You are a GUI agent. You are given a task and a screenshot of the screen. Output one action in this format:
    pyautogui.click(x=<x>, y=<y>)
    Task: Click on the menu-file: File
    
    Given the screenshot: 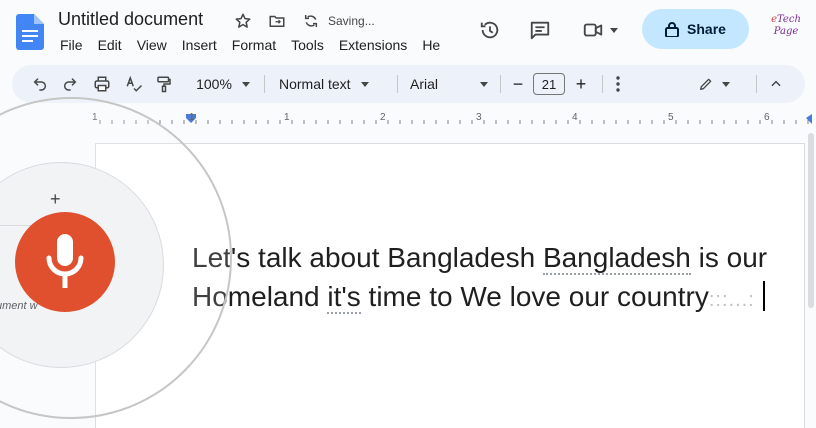 What is the action you would take?
    pyautogui.click(x=71, y=45)
    